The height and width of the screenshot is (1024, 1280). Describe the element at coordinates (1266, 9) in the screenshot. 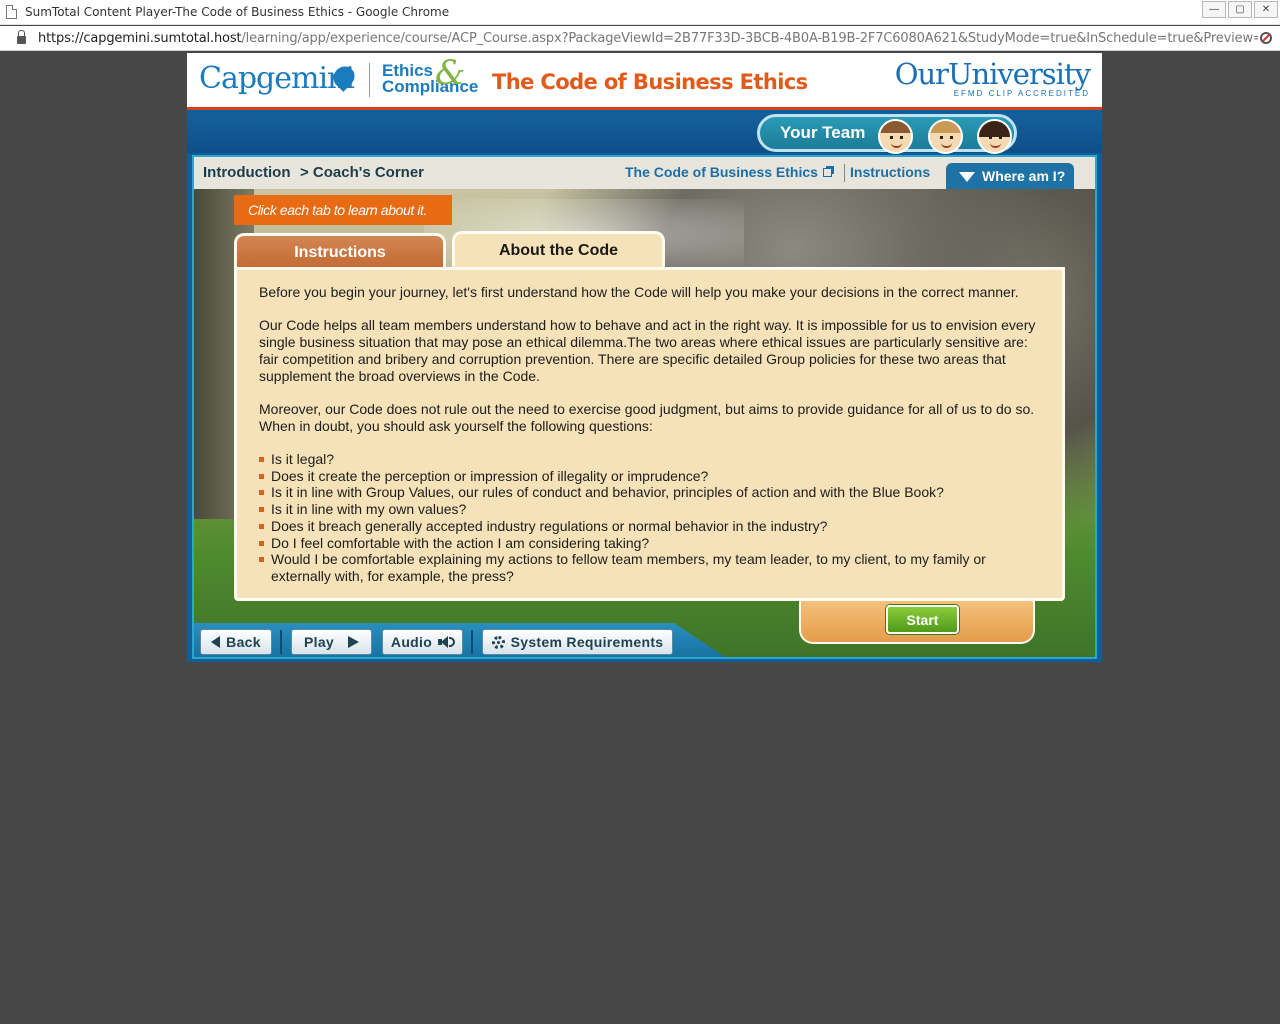

I see `close-button: ✕` at that location.